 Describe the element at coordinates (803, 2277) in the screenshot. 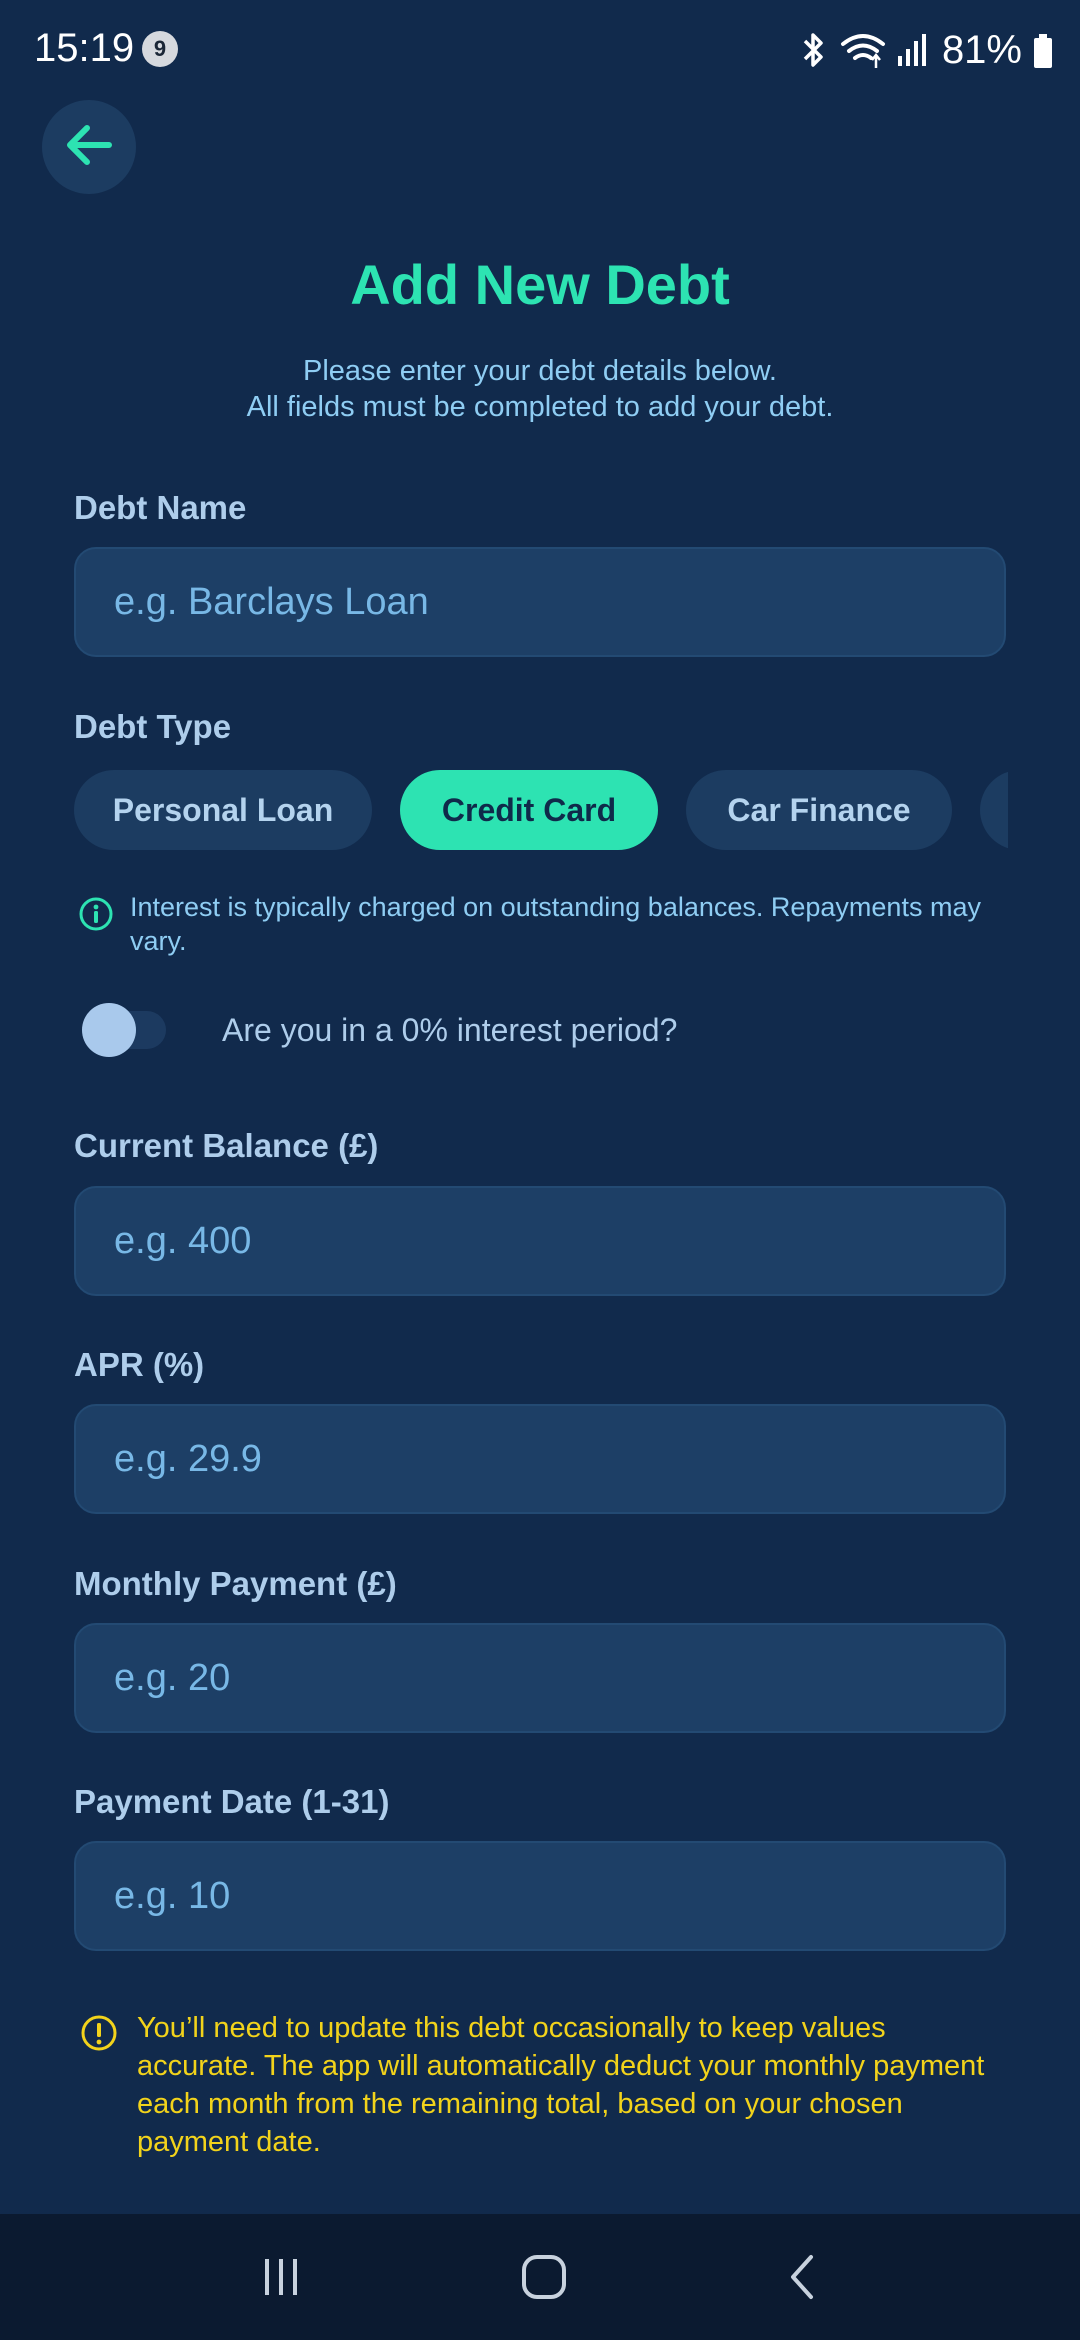

I see `nav-back-icon` at that location.